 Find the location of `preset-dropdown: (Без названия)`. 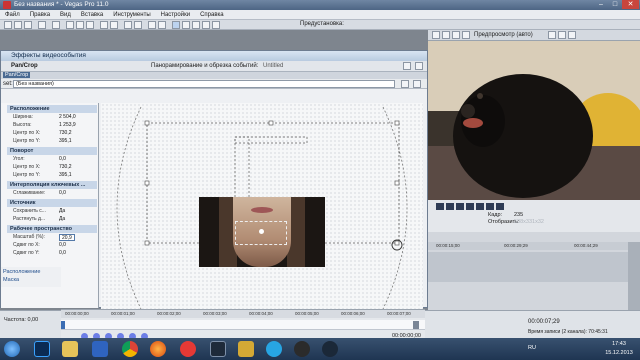

preset-dropdown: (Без названия) is located at coordinates (204, 84).